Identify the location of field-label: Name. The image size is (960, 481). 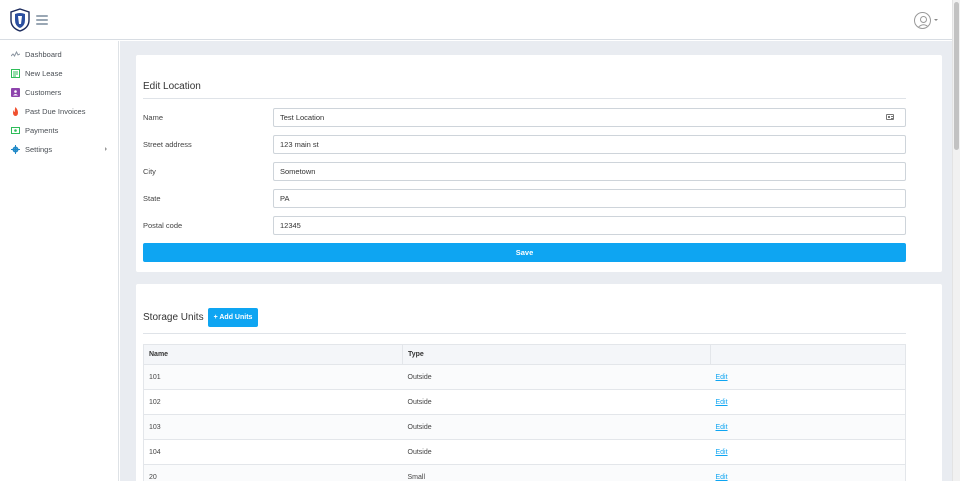
(153, 117).